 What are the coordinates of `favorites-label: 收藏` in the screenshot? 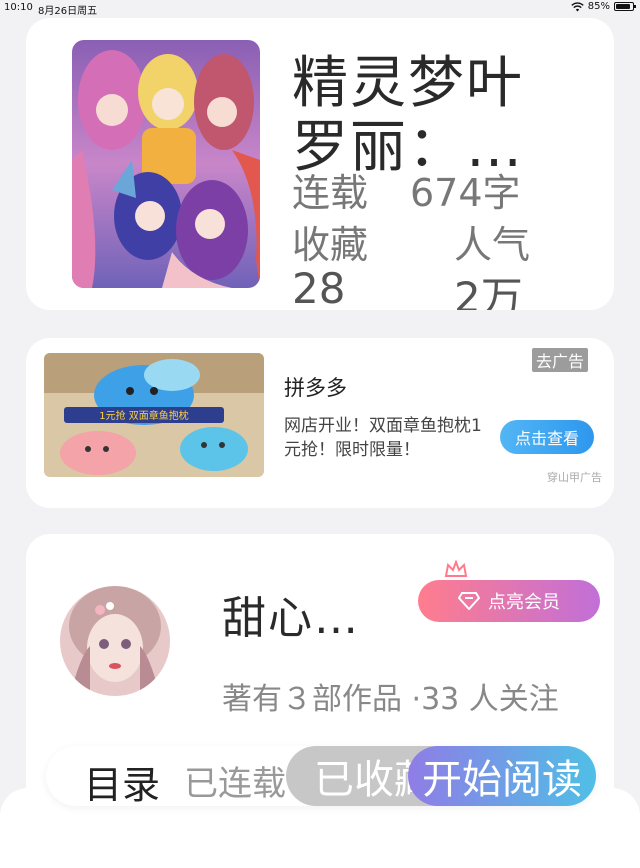 It's located at (330, 245).